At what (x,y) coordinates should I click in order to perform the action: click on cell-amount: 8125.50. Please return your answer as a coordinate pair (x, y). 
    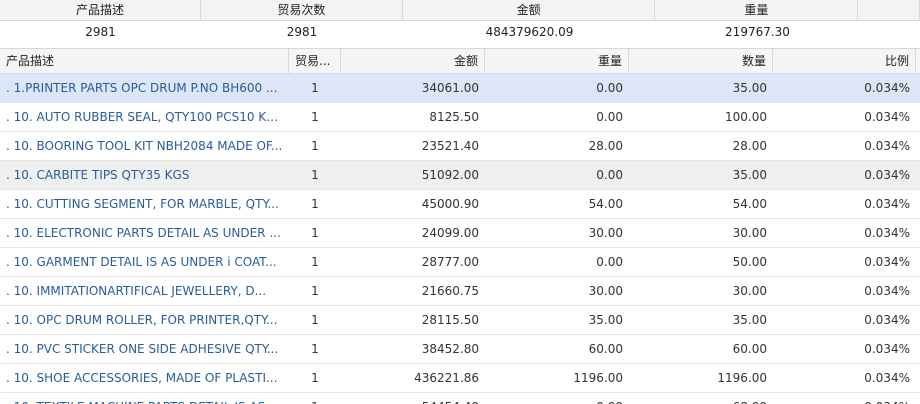
    Looking at the image, I should click on (454, 117).